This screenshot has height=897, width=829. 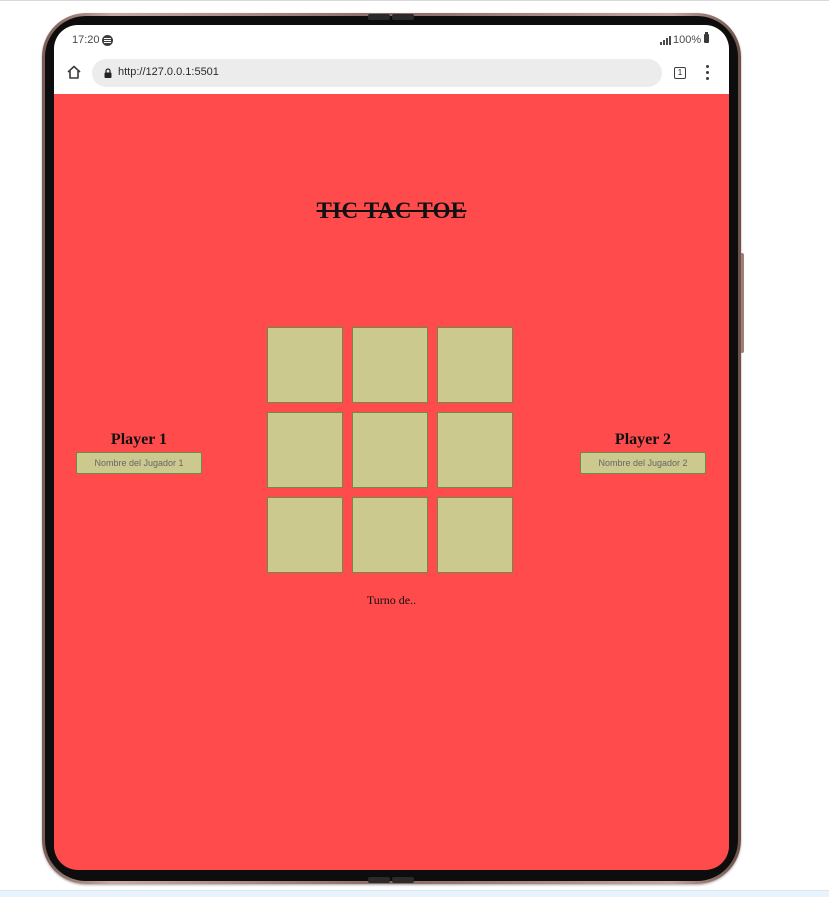 What do you see at coordinates (377, 73) in the screenshot?
I see `address-bar: http://127.0.0.1:5501` at bounding box center [377, 73].